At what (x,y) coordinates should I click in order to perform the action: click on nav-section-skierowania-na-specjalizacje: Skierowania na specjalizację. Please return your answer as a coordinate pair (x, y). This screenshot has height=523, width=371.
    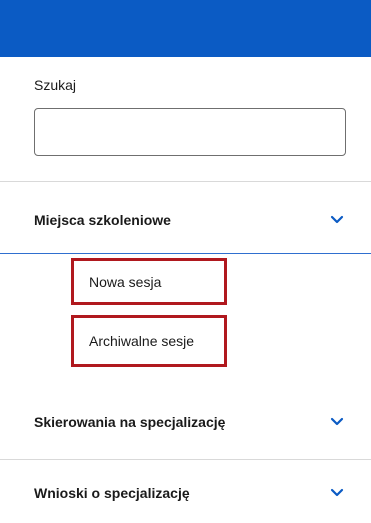
    Looking at the image, I should click on (185, 422).